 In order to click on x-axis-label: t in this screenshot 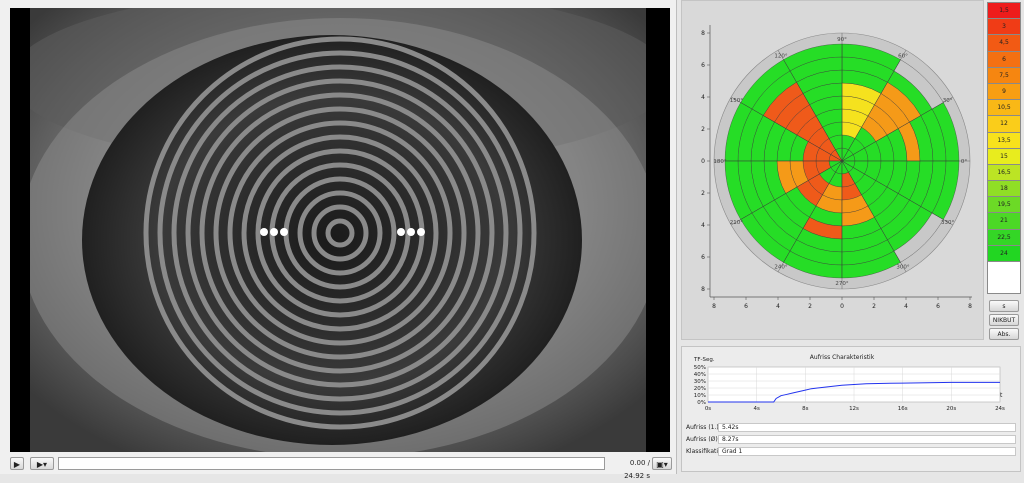, I will do `click(1001, 395)`.